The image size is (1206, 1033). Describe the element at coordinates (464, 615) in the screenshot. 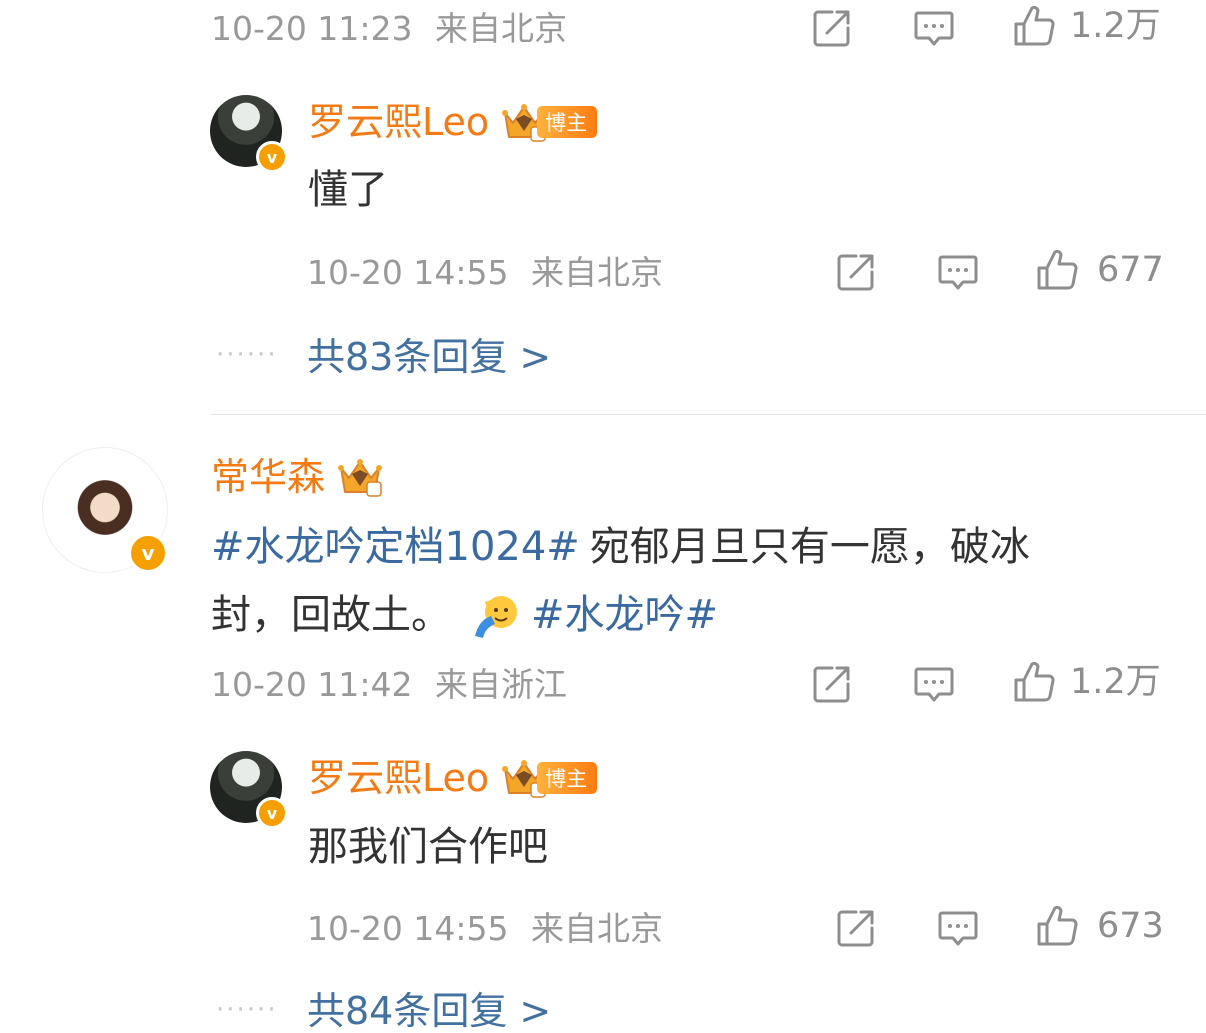

I see `comment-text-line-2: 封，回故土。 #水龙吟#` at that location.